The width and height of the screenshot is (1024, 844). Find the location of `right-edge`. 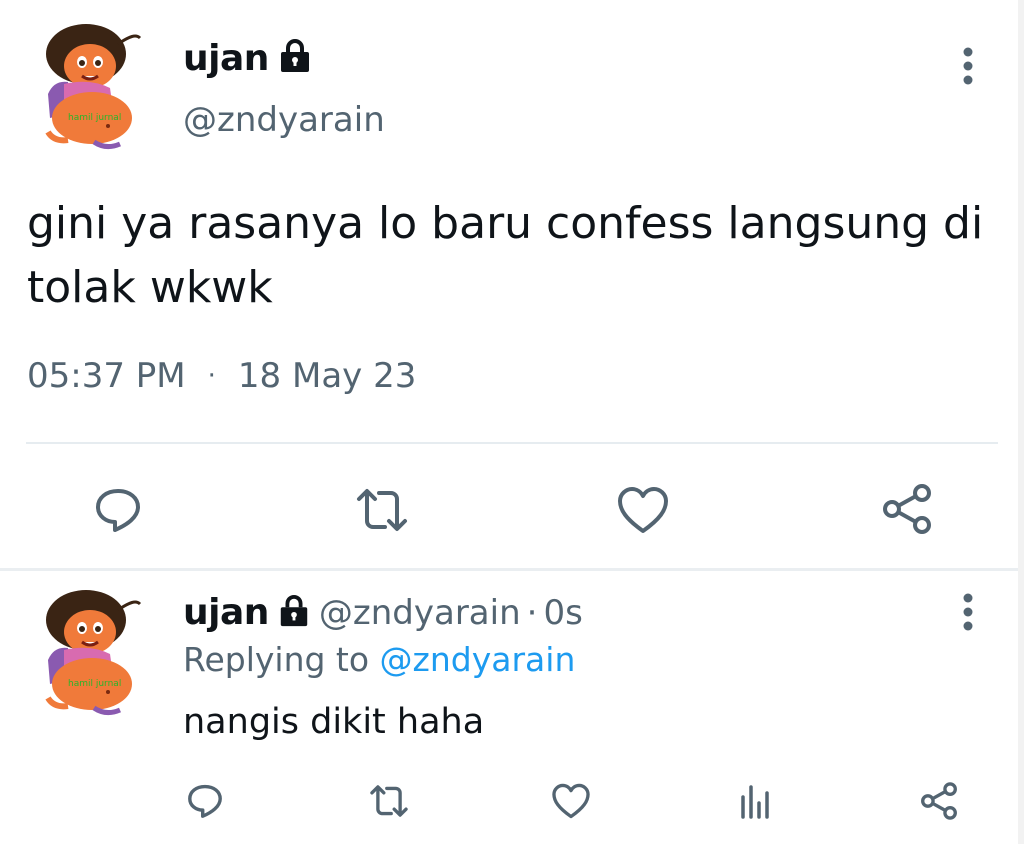

right-edge is located at coordinates (1021, 422).